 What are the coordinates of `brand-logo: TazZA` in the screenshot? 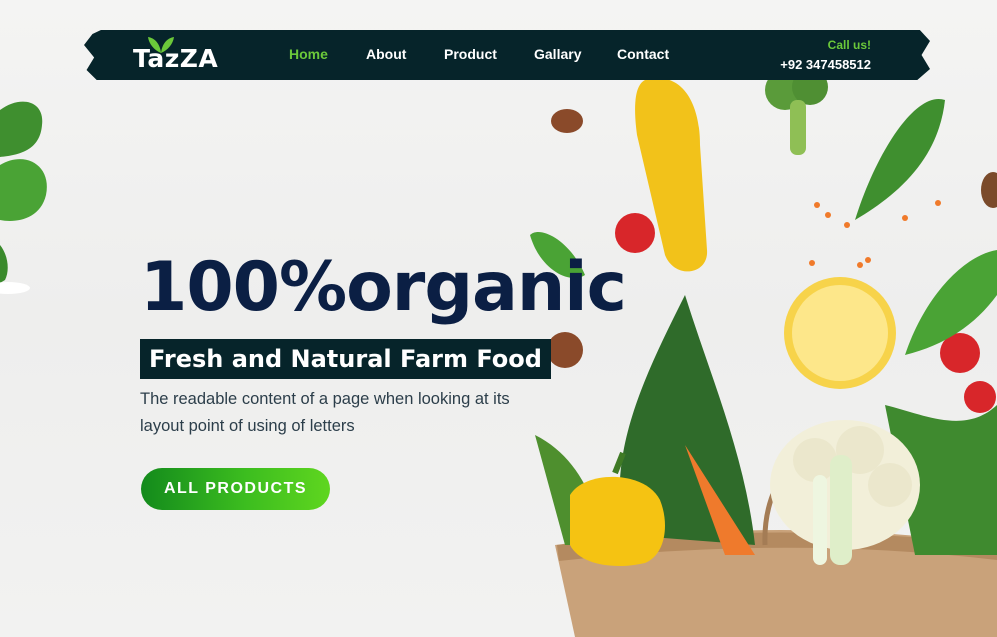 It's located at (175, 58).